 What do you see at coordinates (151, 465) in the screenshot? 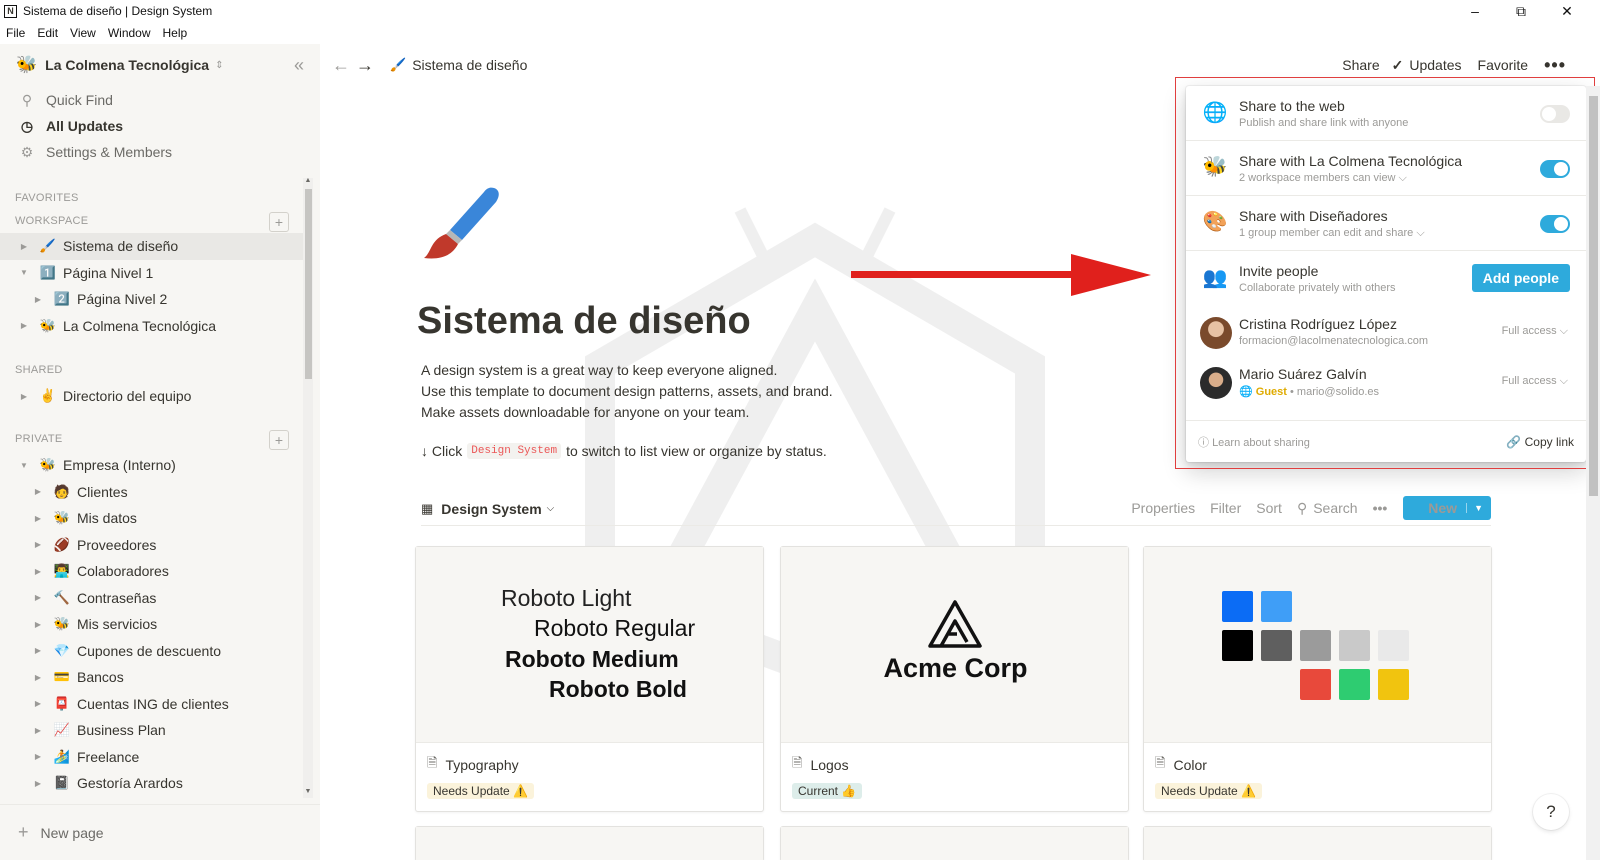
I see `sidebar-item-empresa: ▼ 🐝 Empresa (Interno)` at bounding box center [151, 465].